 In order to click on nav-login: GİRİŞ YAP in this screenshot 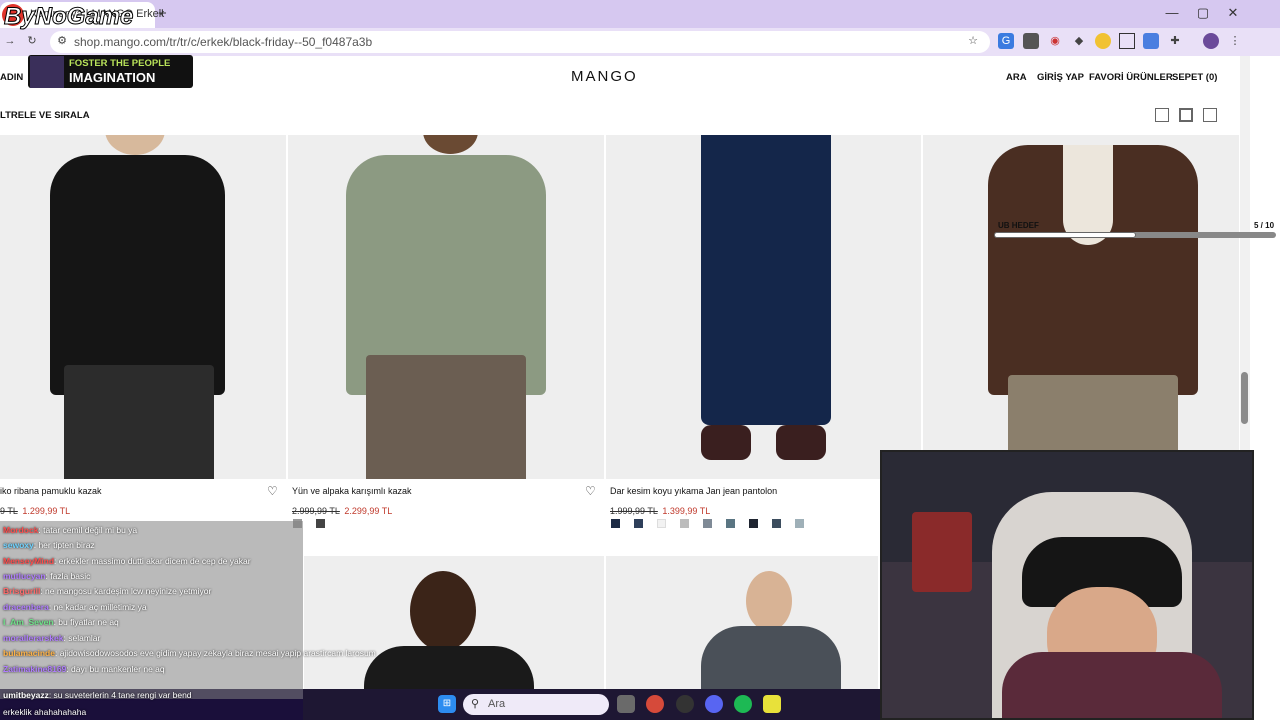, I will do `click(1060, 77)`.